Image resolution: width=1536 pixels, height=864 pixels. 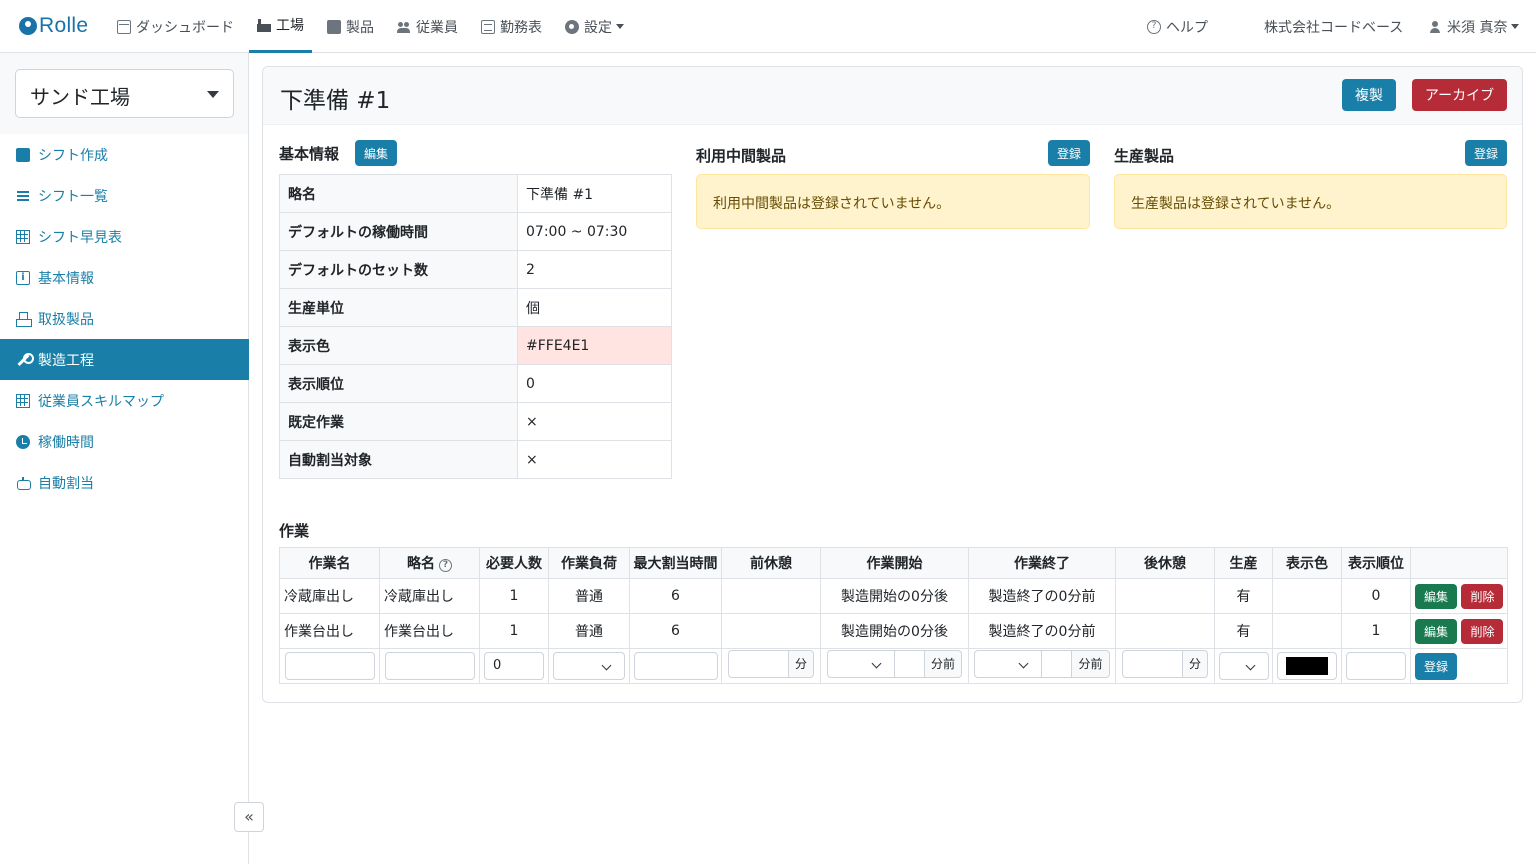 What do you see at coordinates (124, 154) in the screenshot?
I see `sidebar-item-shift-create: シフト作成` at bounding box center [124, 154].